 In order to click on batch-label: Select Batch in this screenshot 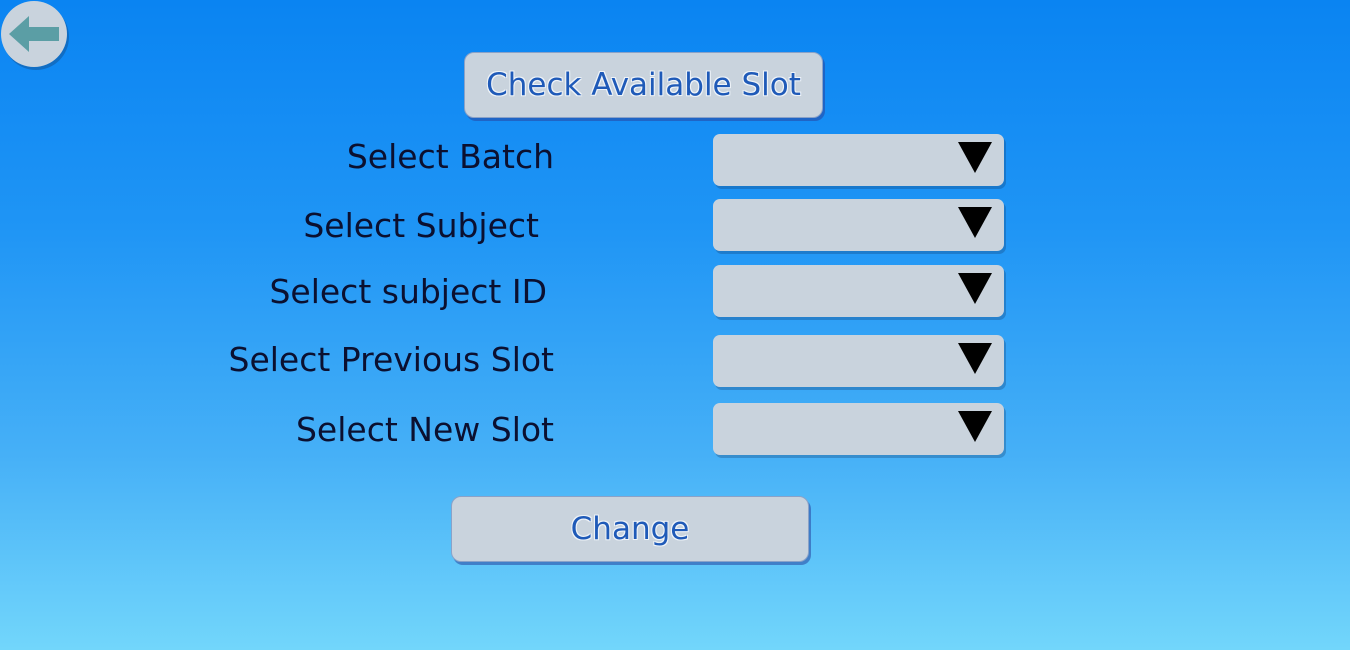, I will do `click(450, 156)`.